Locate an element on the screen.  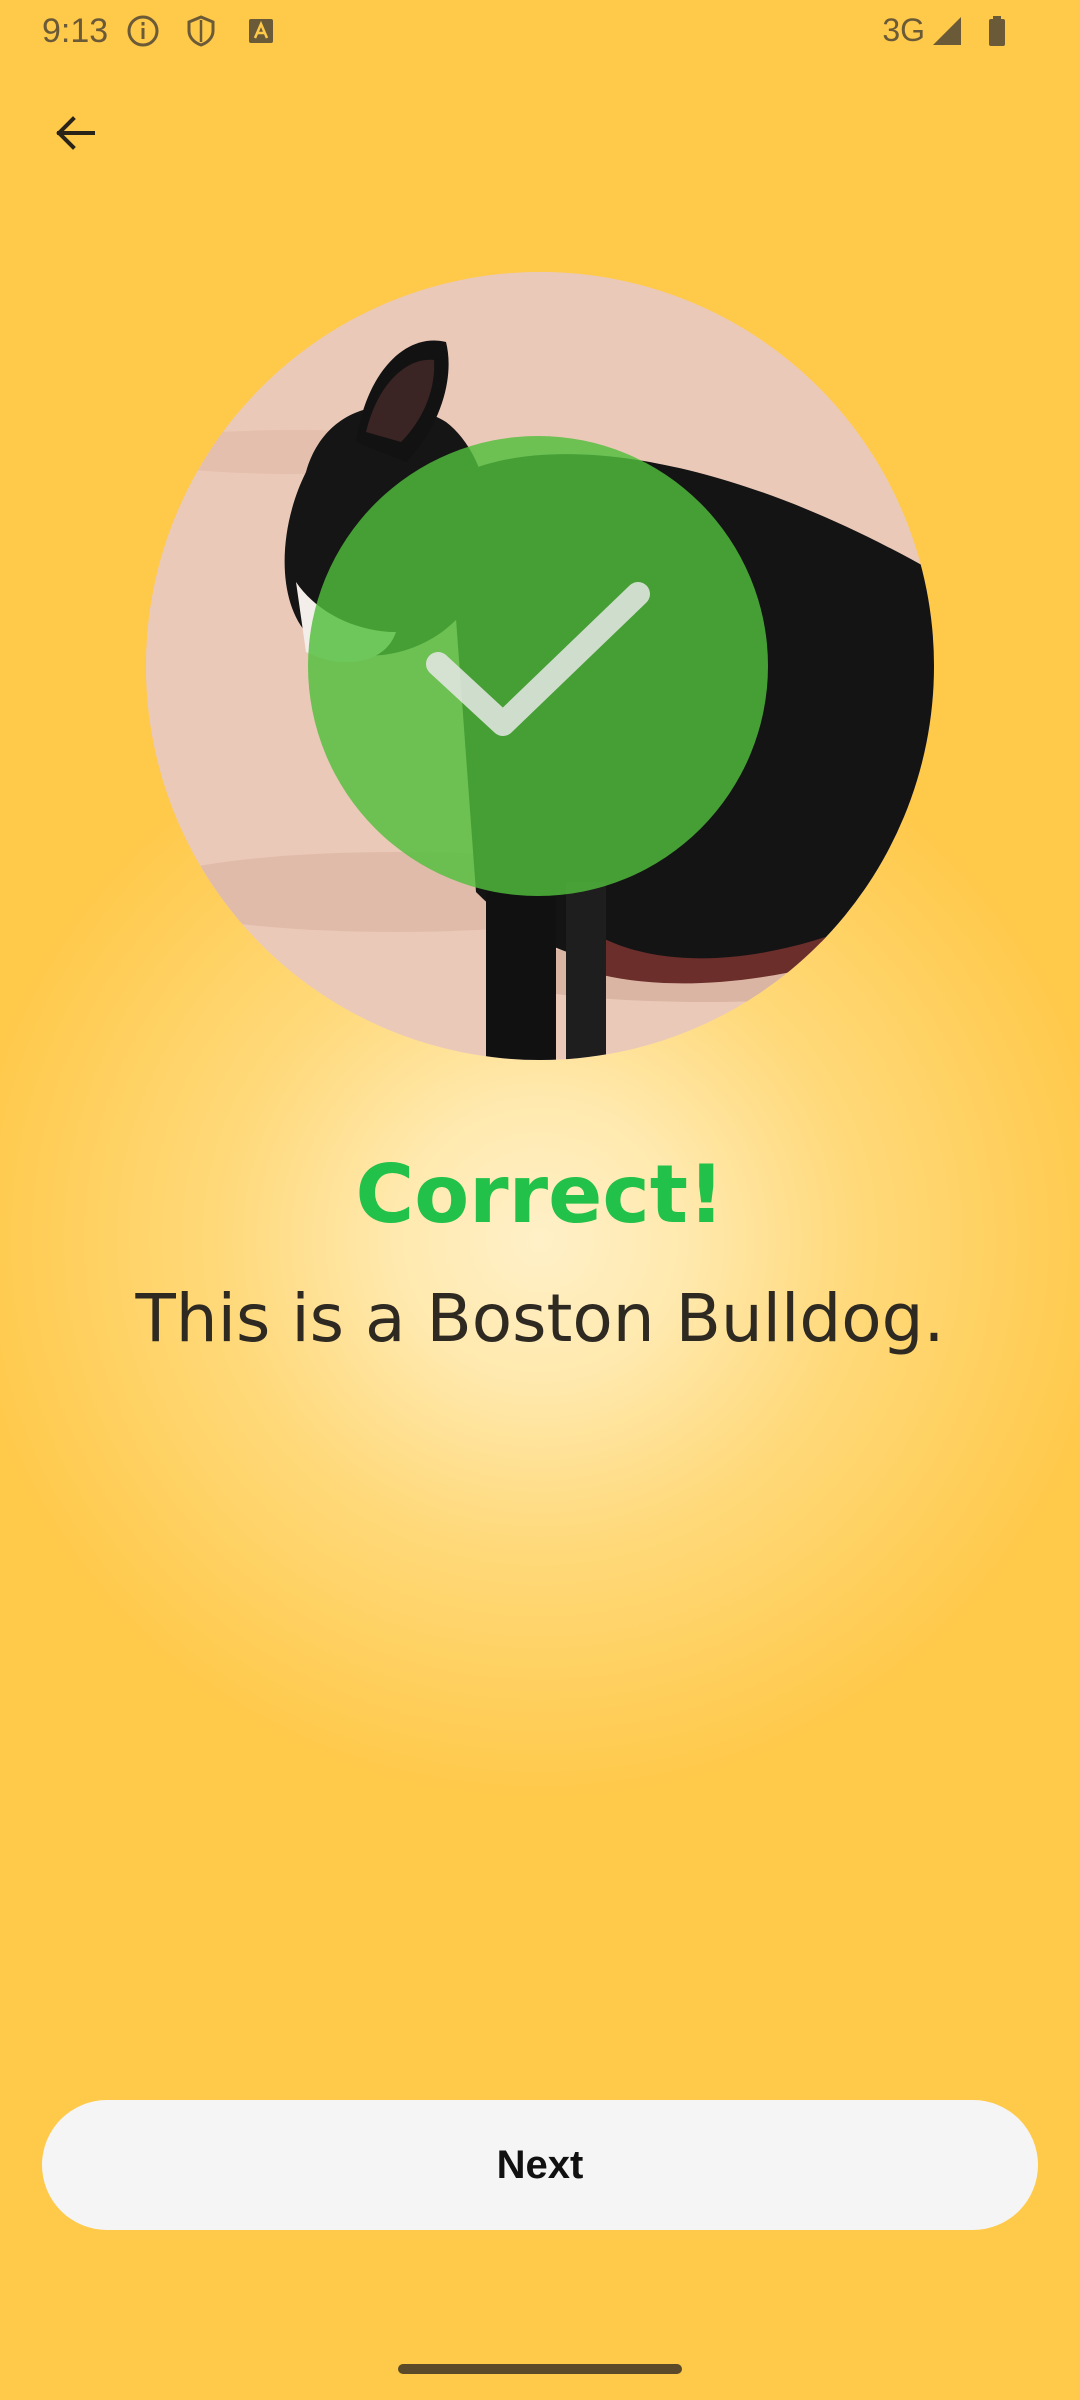
correct-badge is located at coordinates (538, 666).